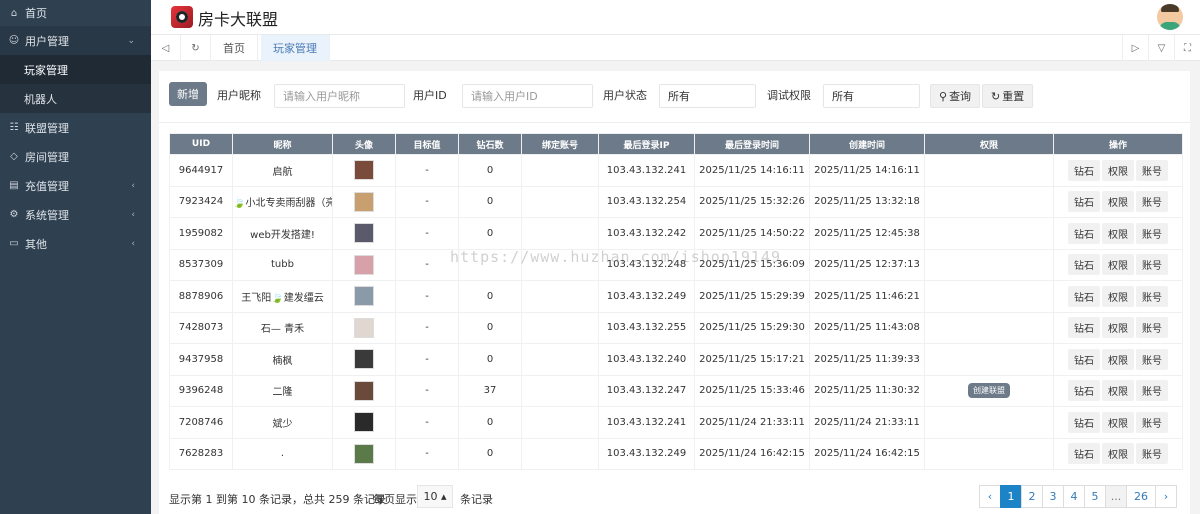 Image resolution: width=1200 pixels, height=514 pixels. I want to click on next-page-button: ›, so click(1166, 496).